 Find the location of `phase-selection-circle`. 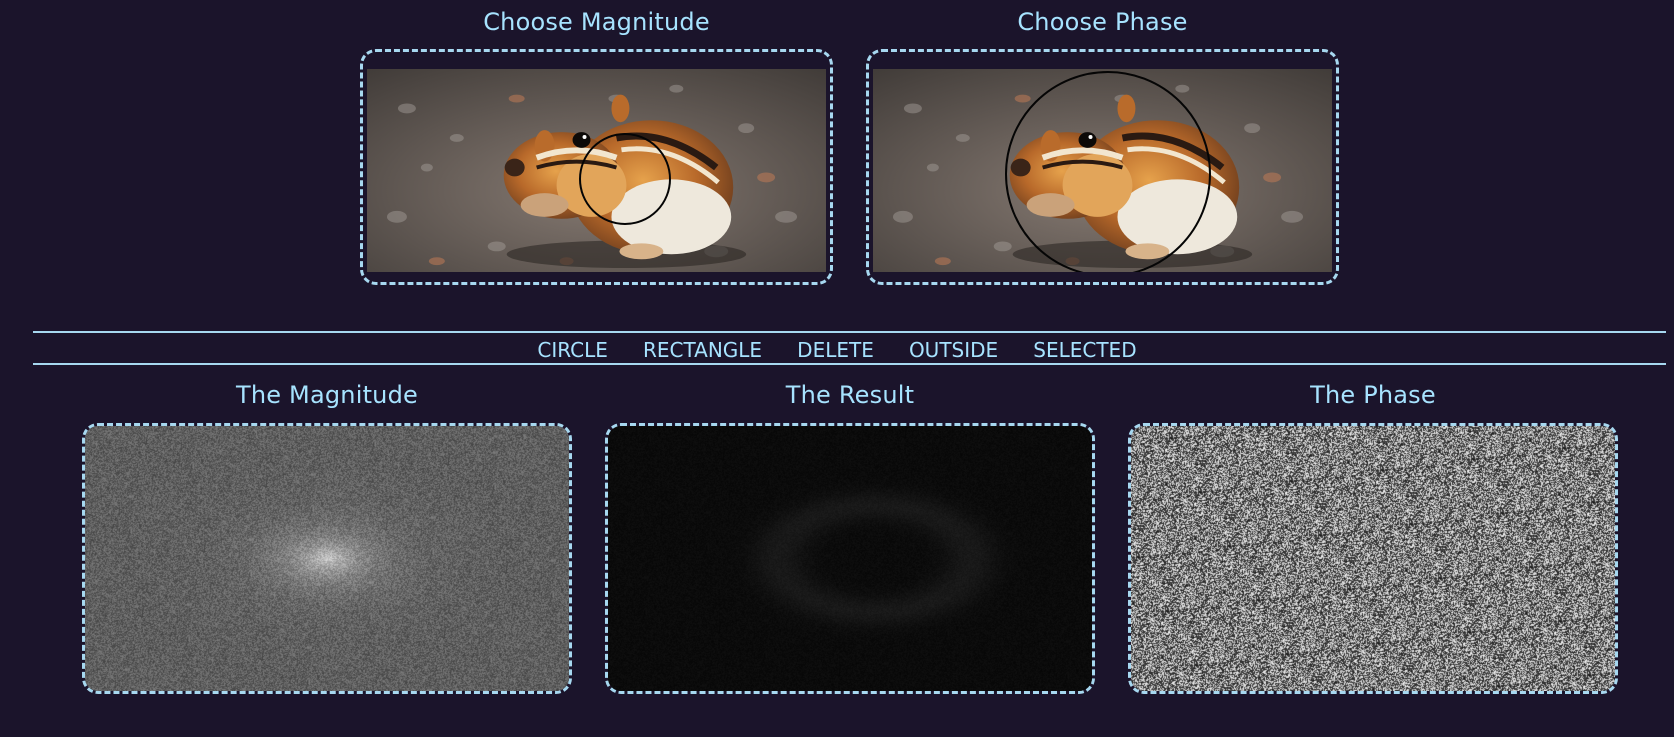

phase-selection-circle is located at coordinates (1108, 171).